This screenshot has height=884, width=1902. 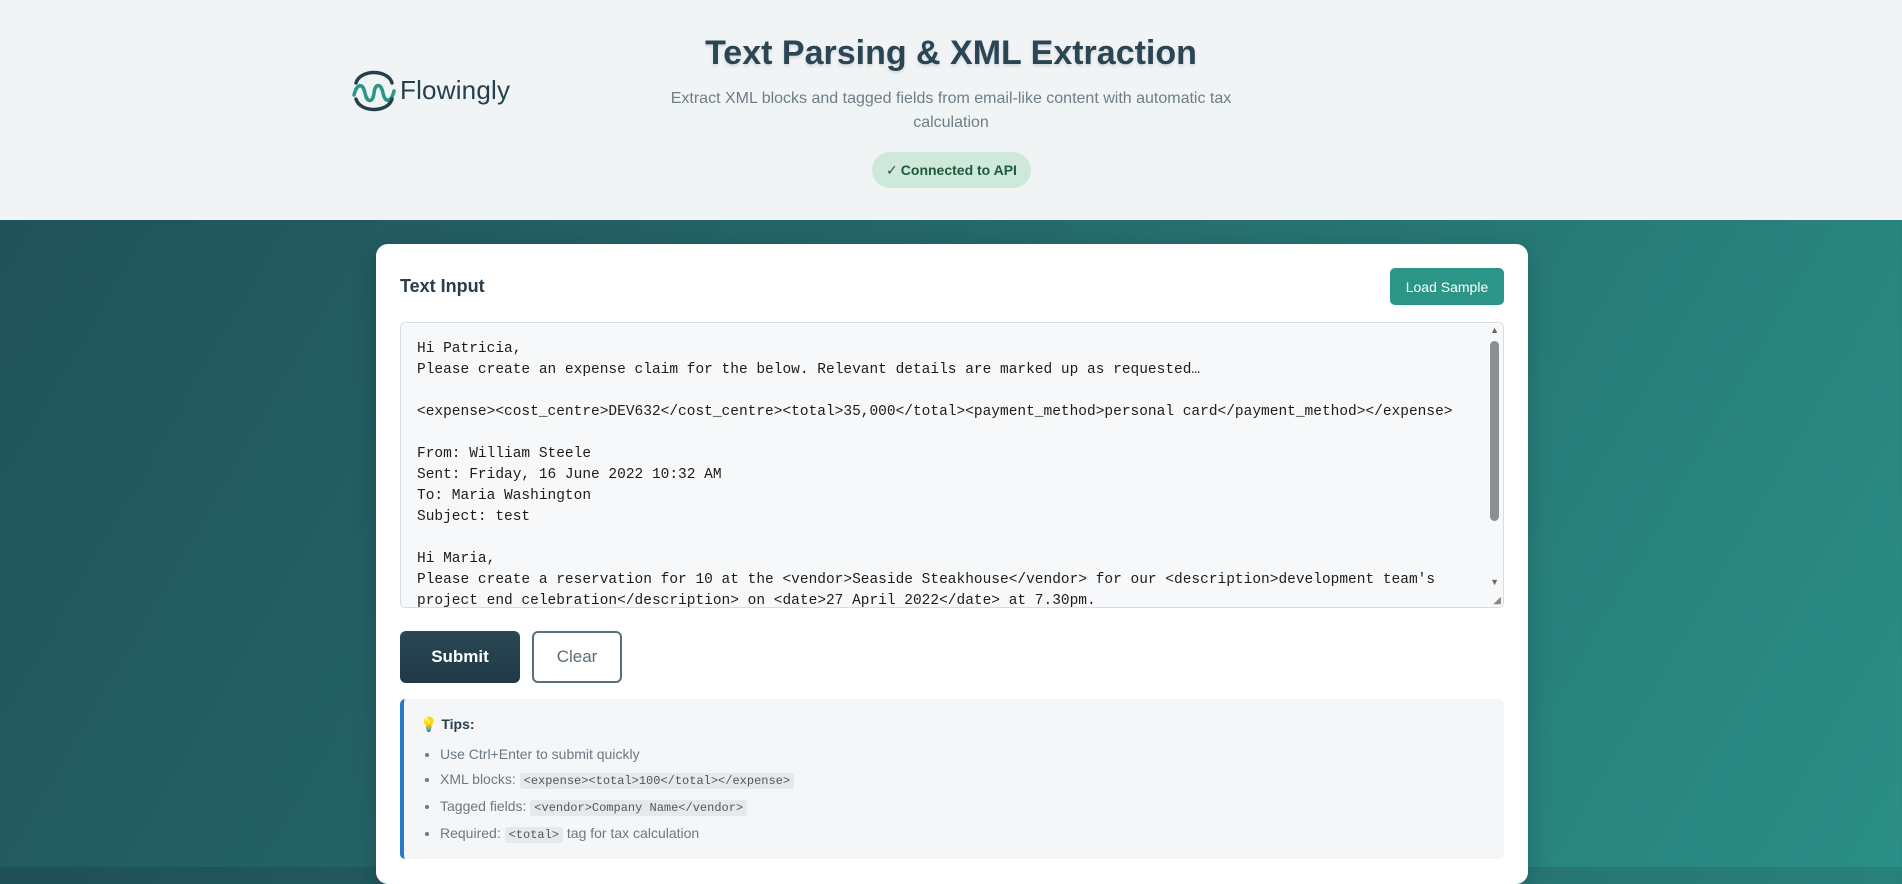 What do you see at coordinates (470, 833) in the screenshot?
I see `tip-text: Required:` at bounding box center [470, 833].